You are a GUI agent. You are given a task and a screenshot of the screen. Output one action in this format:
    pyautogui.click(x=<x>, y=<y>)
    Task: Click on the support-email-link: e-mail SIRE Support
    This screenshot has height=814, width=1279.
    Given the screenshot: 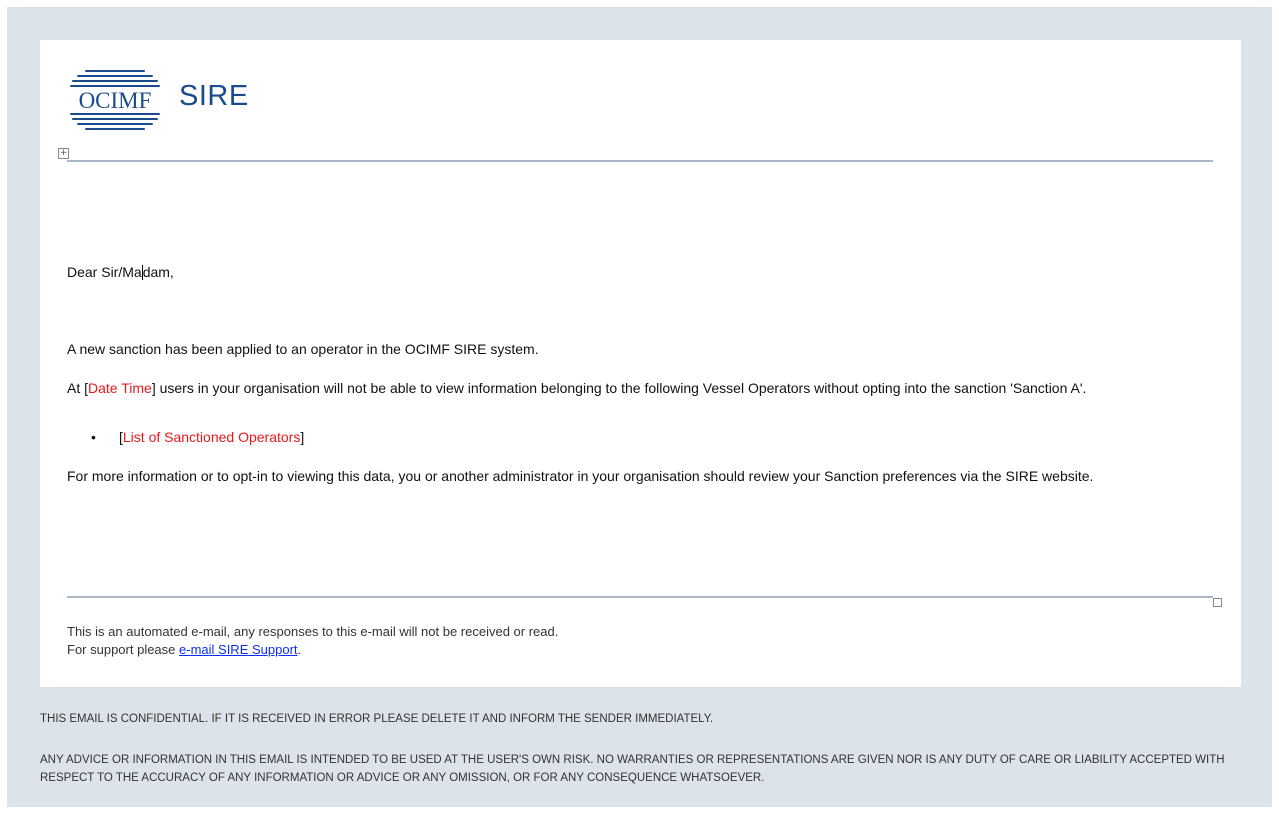 What is the action you would take?
    pyautogui.click(x=238, y=649)
    